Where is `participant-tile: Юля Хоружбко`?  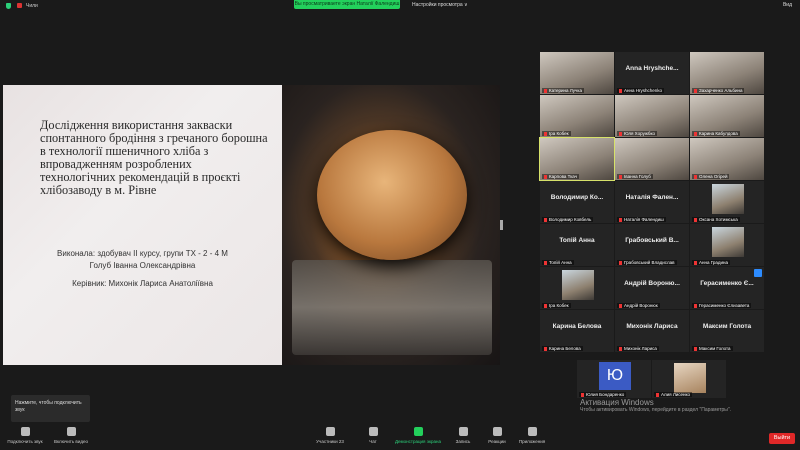
participant-tile: Юля Хоружбко is located at coordinates (652, 116).